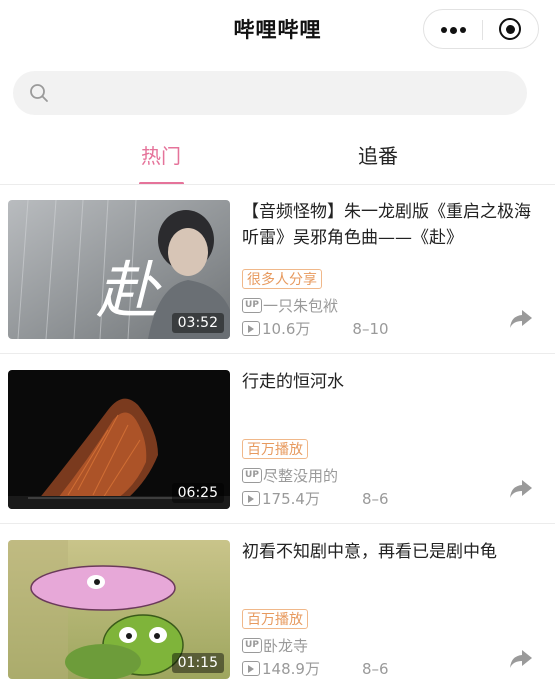  I want to click on video-thumbnail: 06:25, so click(119, 439).